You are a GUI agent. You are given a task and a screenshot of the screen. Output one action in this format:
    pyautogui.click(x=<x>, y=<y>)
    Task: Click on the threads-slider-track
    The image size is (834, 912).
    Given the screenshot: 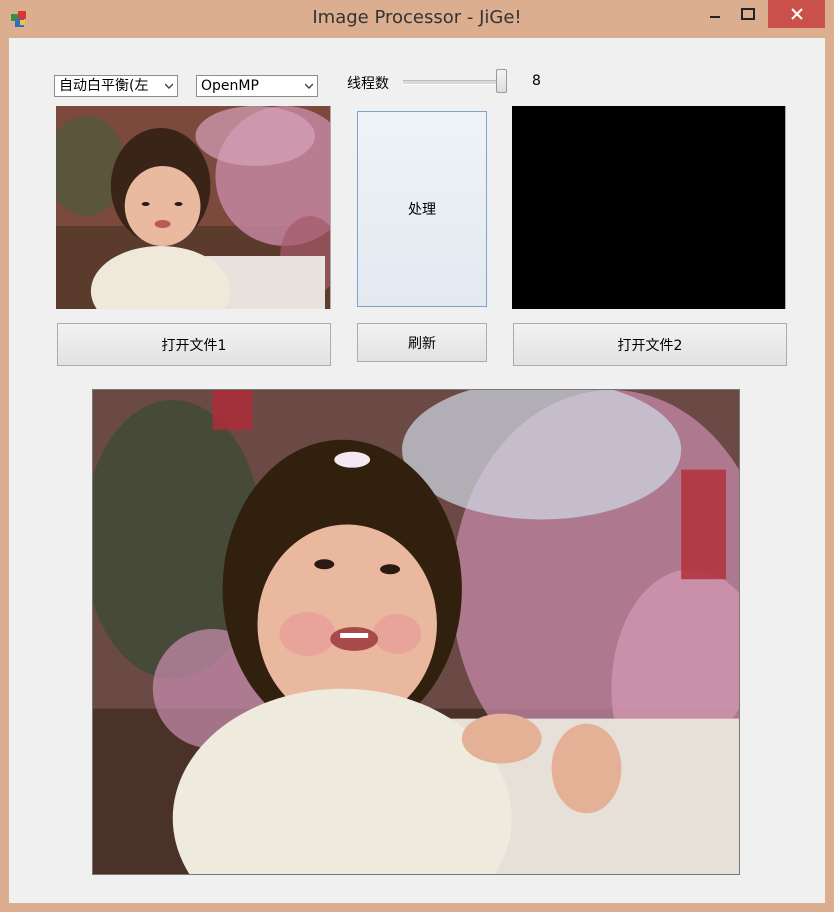 What is the action you would take?
    pyautogui.click(x=455, y=82)
    